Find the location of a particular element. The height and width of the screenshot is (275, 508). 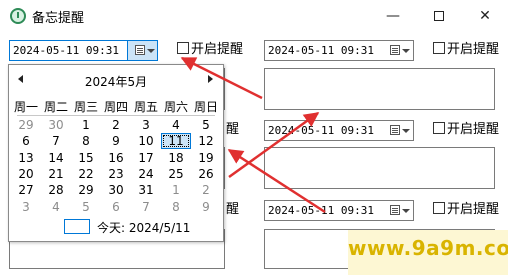

calendar-day: 13 is located at coordinates (26, 158).